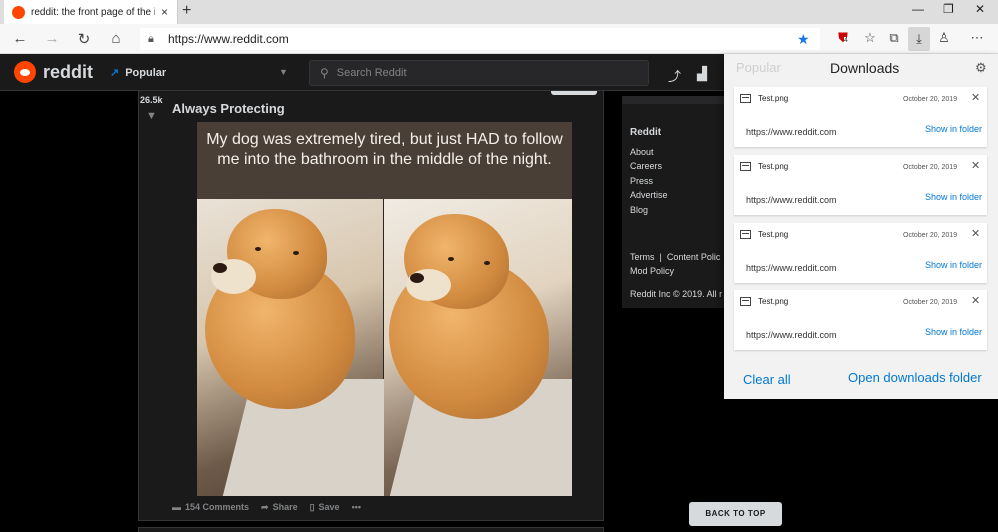  I want to click on sidebar-terms-links: Terms | Content Polic, so click(675, 257).